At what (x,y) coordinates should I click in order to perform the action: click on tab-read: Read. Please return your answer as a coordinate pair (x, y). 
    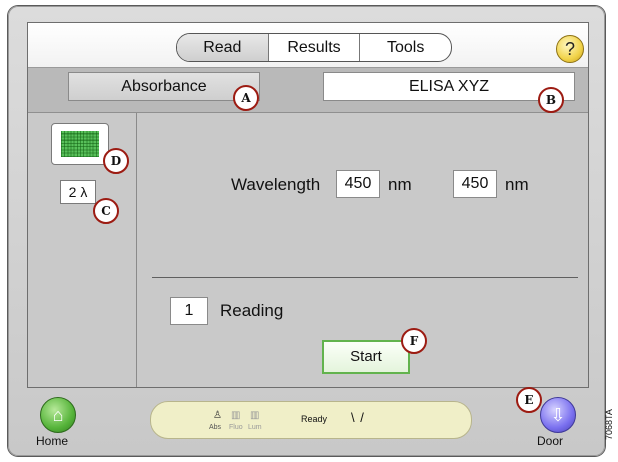
    Looking at the image, I should click on (222, 47).